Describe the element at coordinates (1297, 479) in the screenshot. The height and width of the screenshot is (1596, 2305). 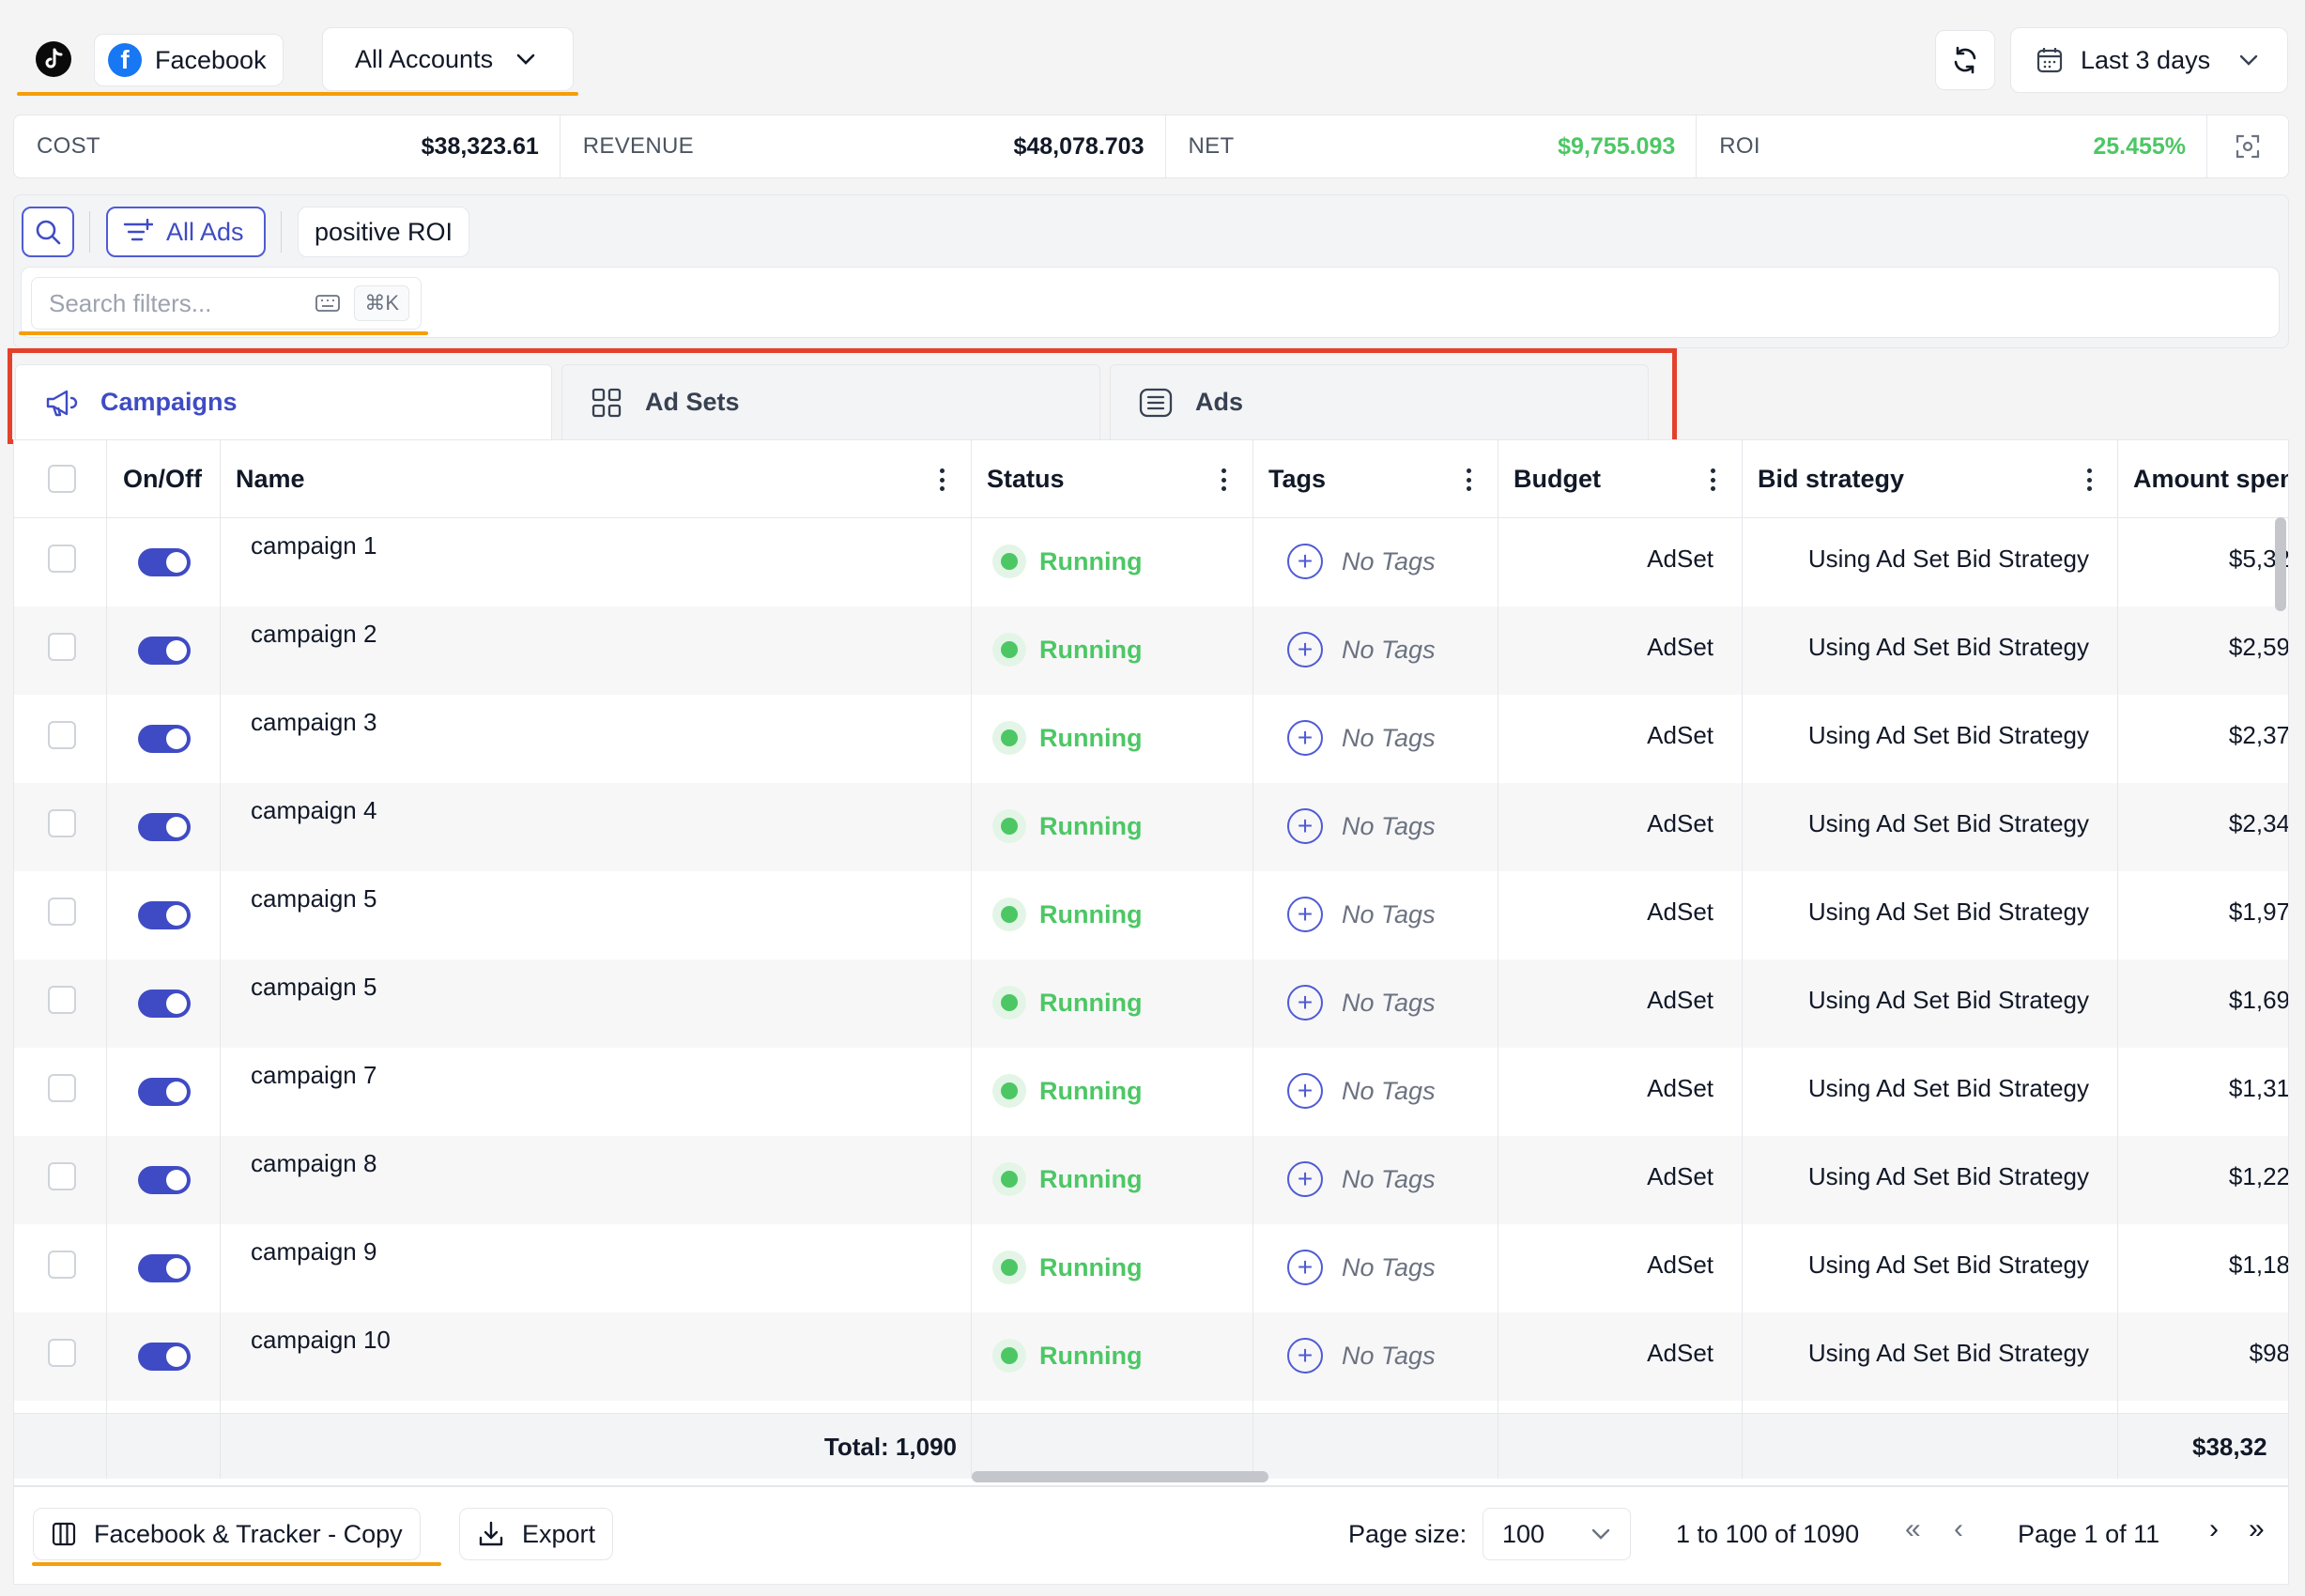
I see `header-tags: Tags` at that location.